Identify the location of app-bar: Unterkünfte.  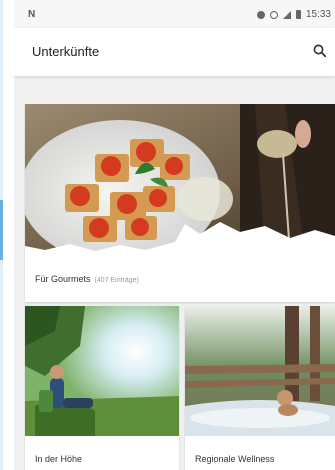
(174, 52).